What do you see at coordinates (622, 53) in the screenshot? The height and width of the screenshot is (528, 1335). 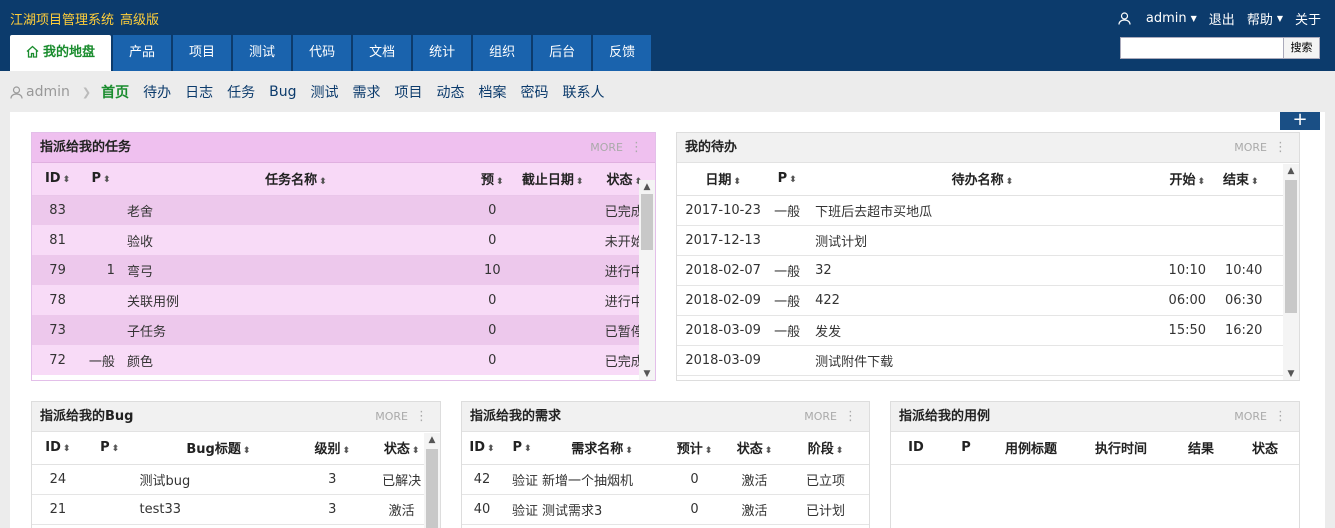 I see `tab-feedback: 反馈` at bounding box center [622, 53].